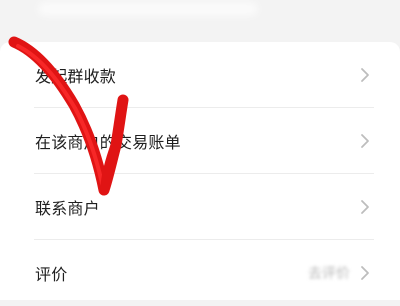 Image resolution: width=400 pixels, height=306 pixels. Describe the element at coordinates (51, 274) in the screenshot. I see `menu-item-label: 评价` at that location.